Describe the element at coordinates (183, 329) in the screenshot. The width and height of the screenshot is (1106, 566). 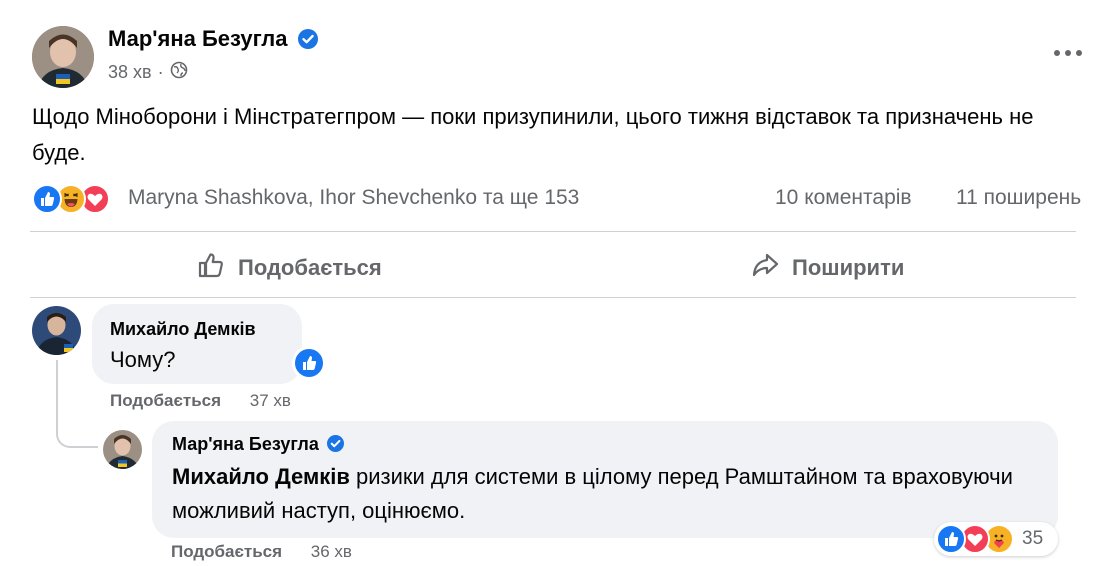
I see `comment-author: Михайло Демків` at that location.